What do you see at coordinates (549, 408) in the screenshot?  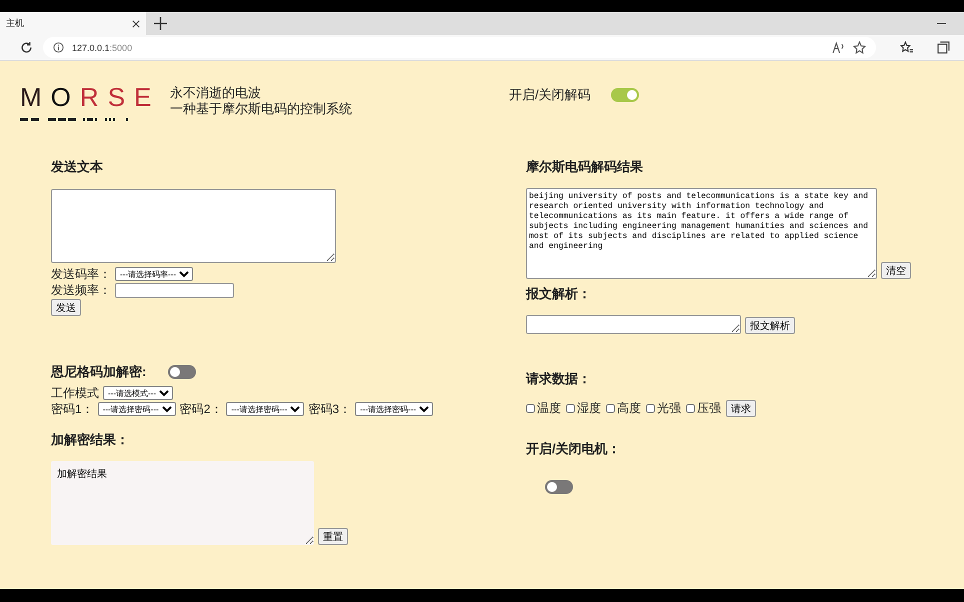 I see `checkbox-label: 温度` at bounding box center [549, 408].